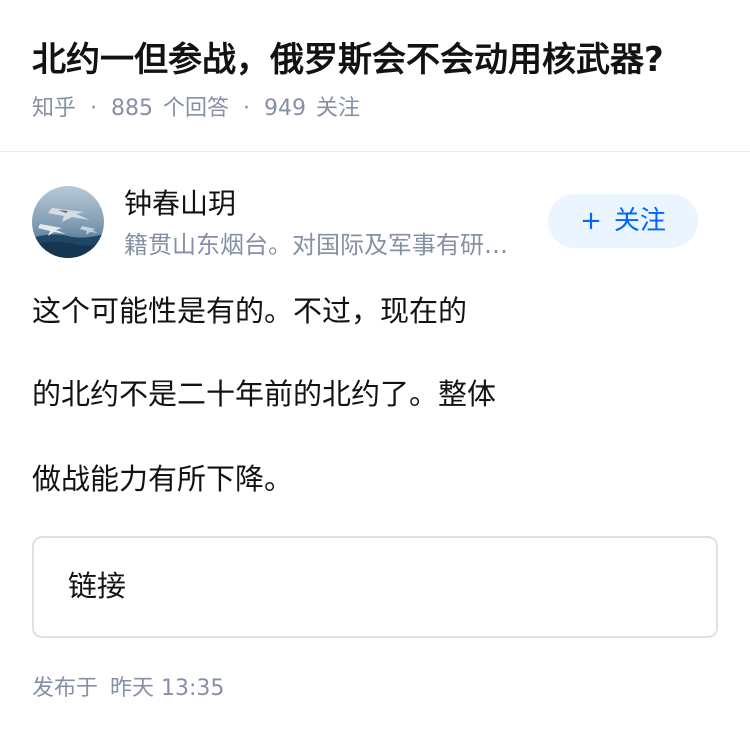 This screenshot has width=750, height=740. I want to click on link-card: 链接, so click(375, 587).